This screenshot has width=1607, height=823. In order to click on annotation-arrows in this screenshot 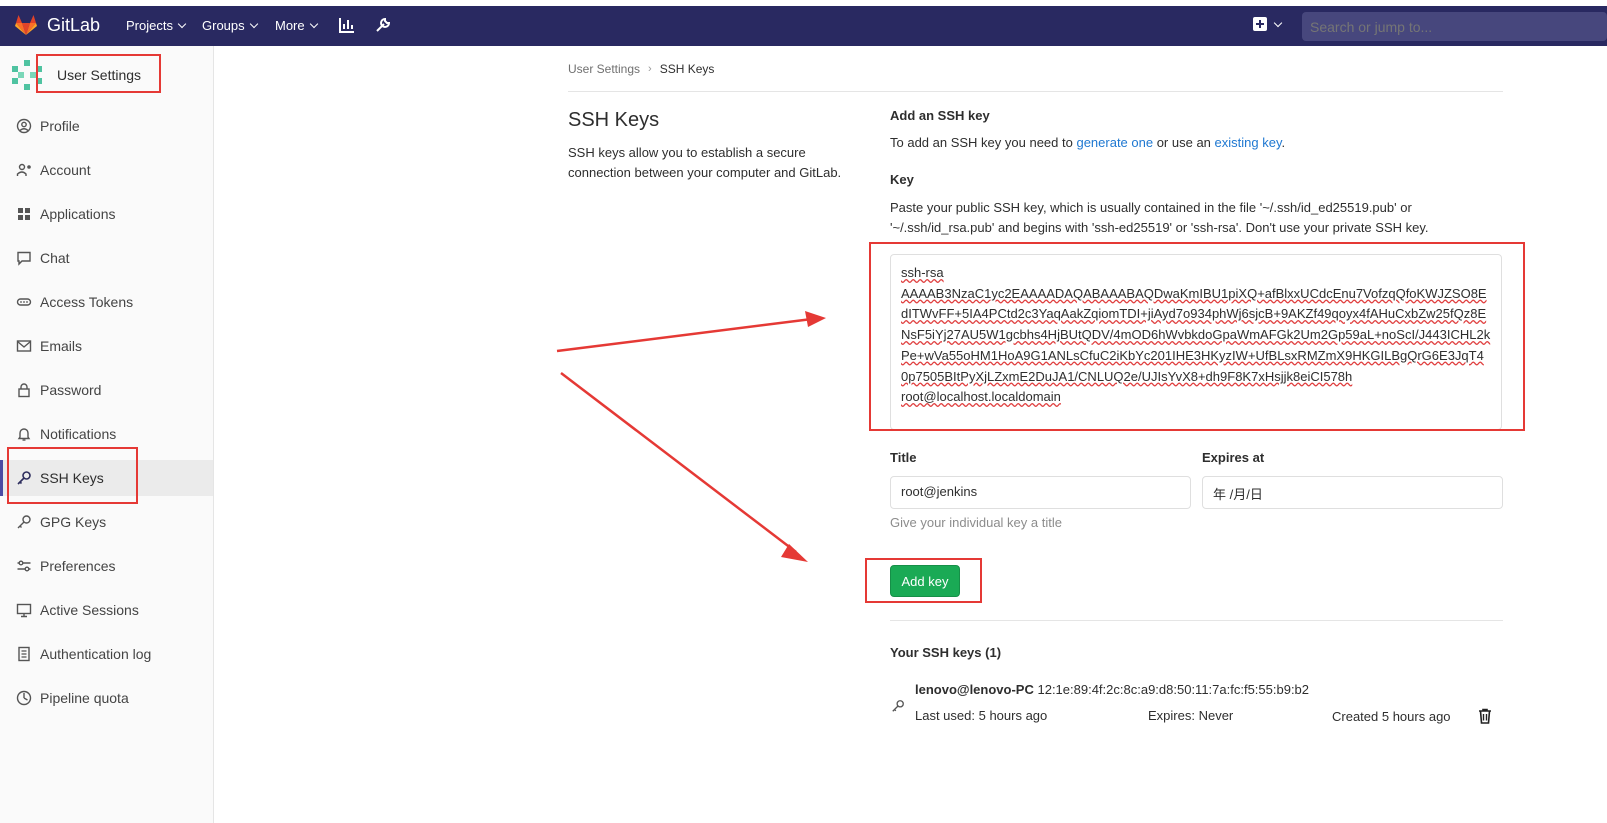, I will do `click(691, 436)`.